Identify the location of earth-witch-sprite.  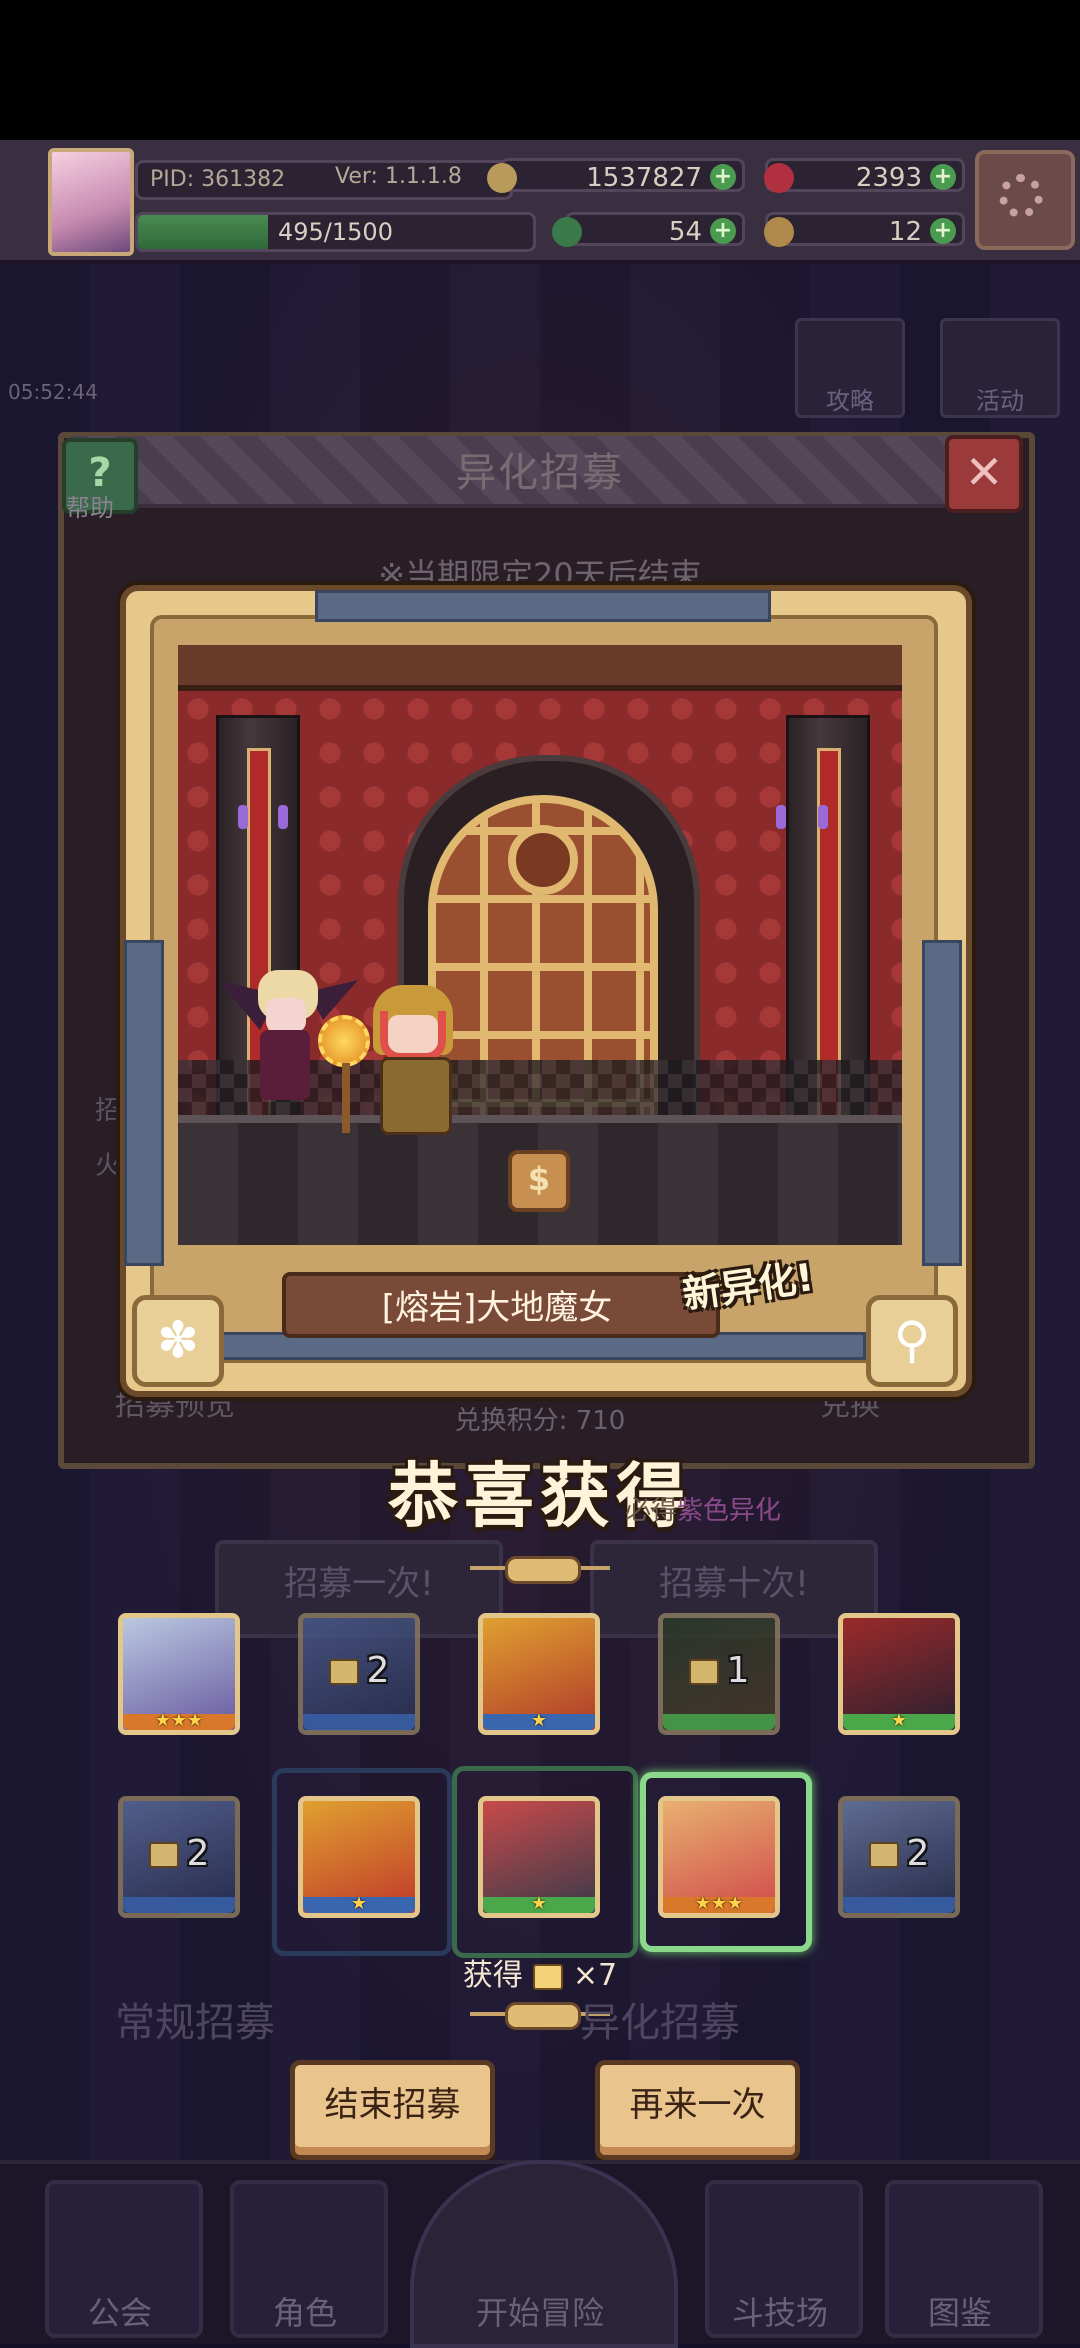
(393, 1060).